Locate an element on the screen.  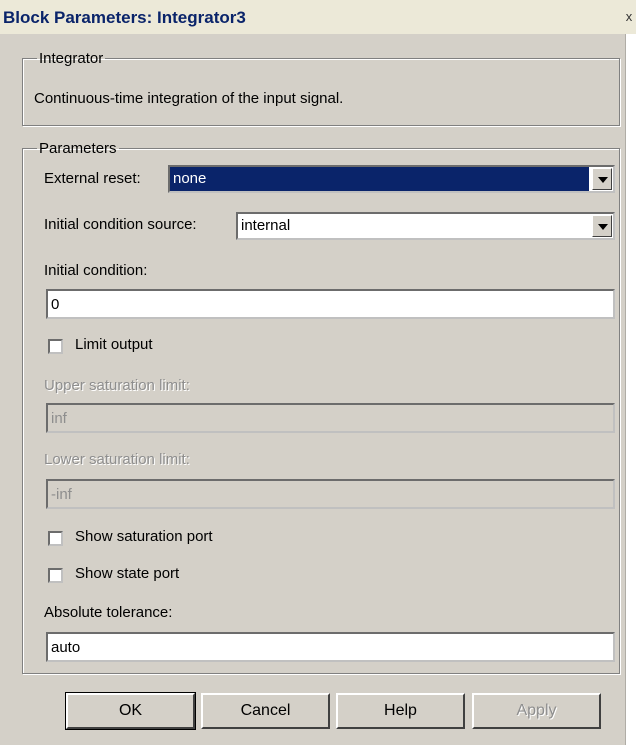
selection-highlight is located at coordinates (379, 179).